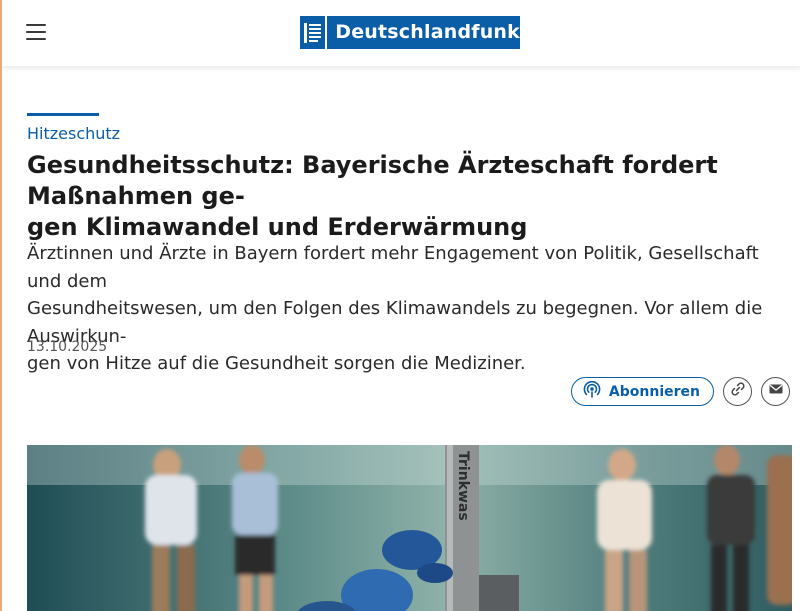 The width and height of the screenshot is (800, 611). Describe the element at coordinates (314, 32) in the screenshot. I see `logo-mark-icon` at that location.